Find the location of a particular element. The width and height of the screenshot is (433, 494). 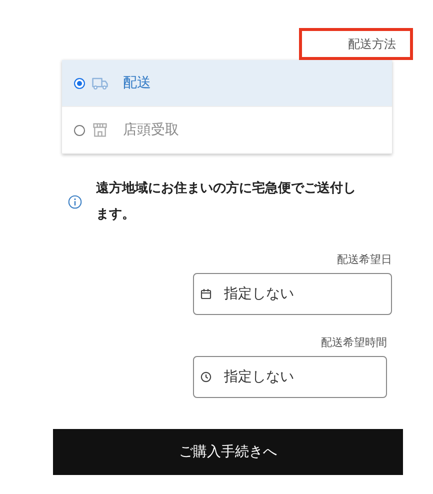

field-label: 配送希望時間 is located at coordinates (354, 342).